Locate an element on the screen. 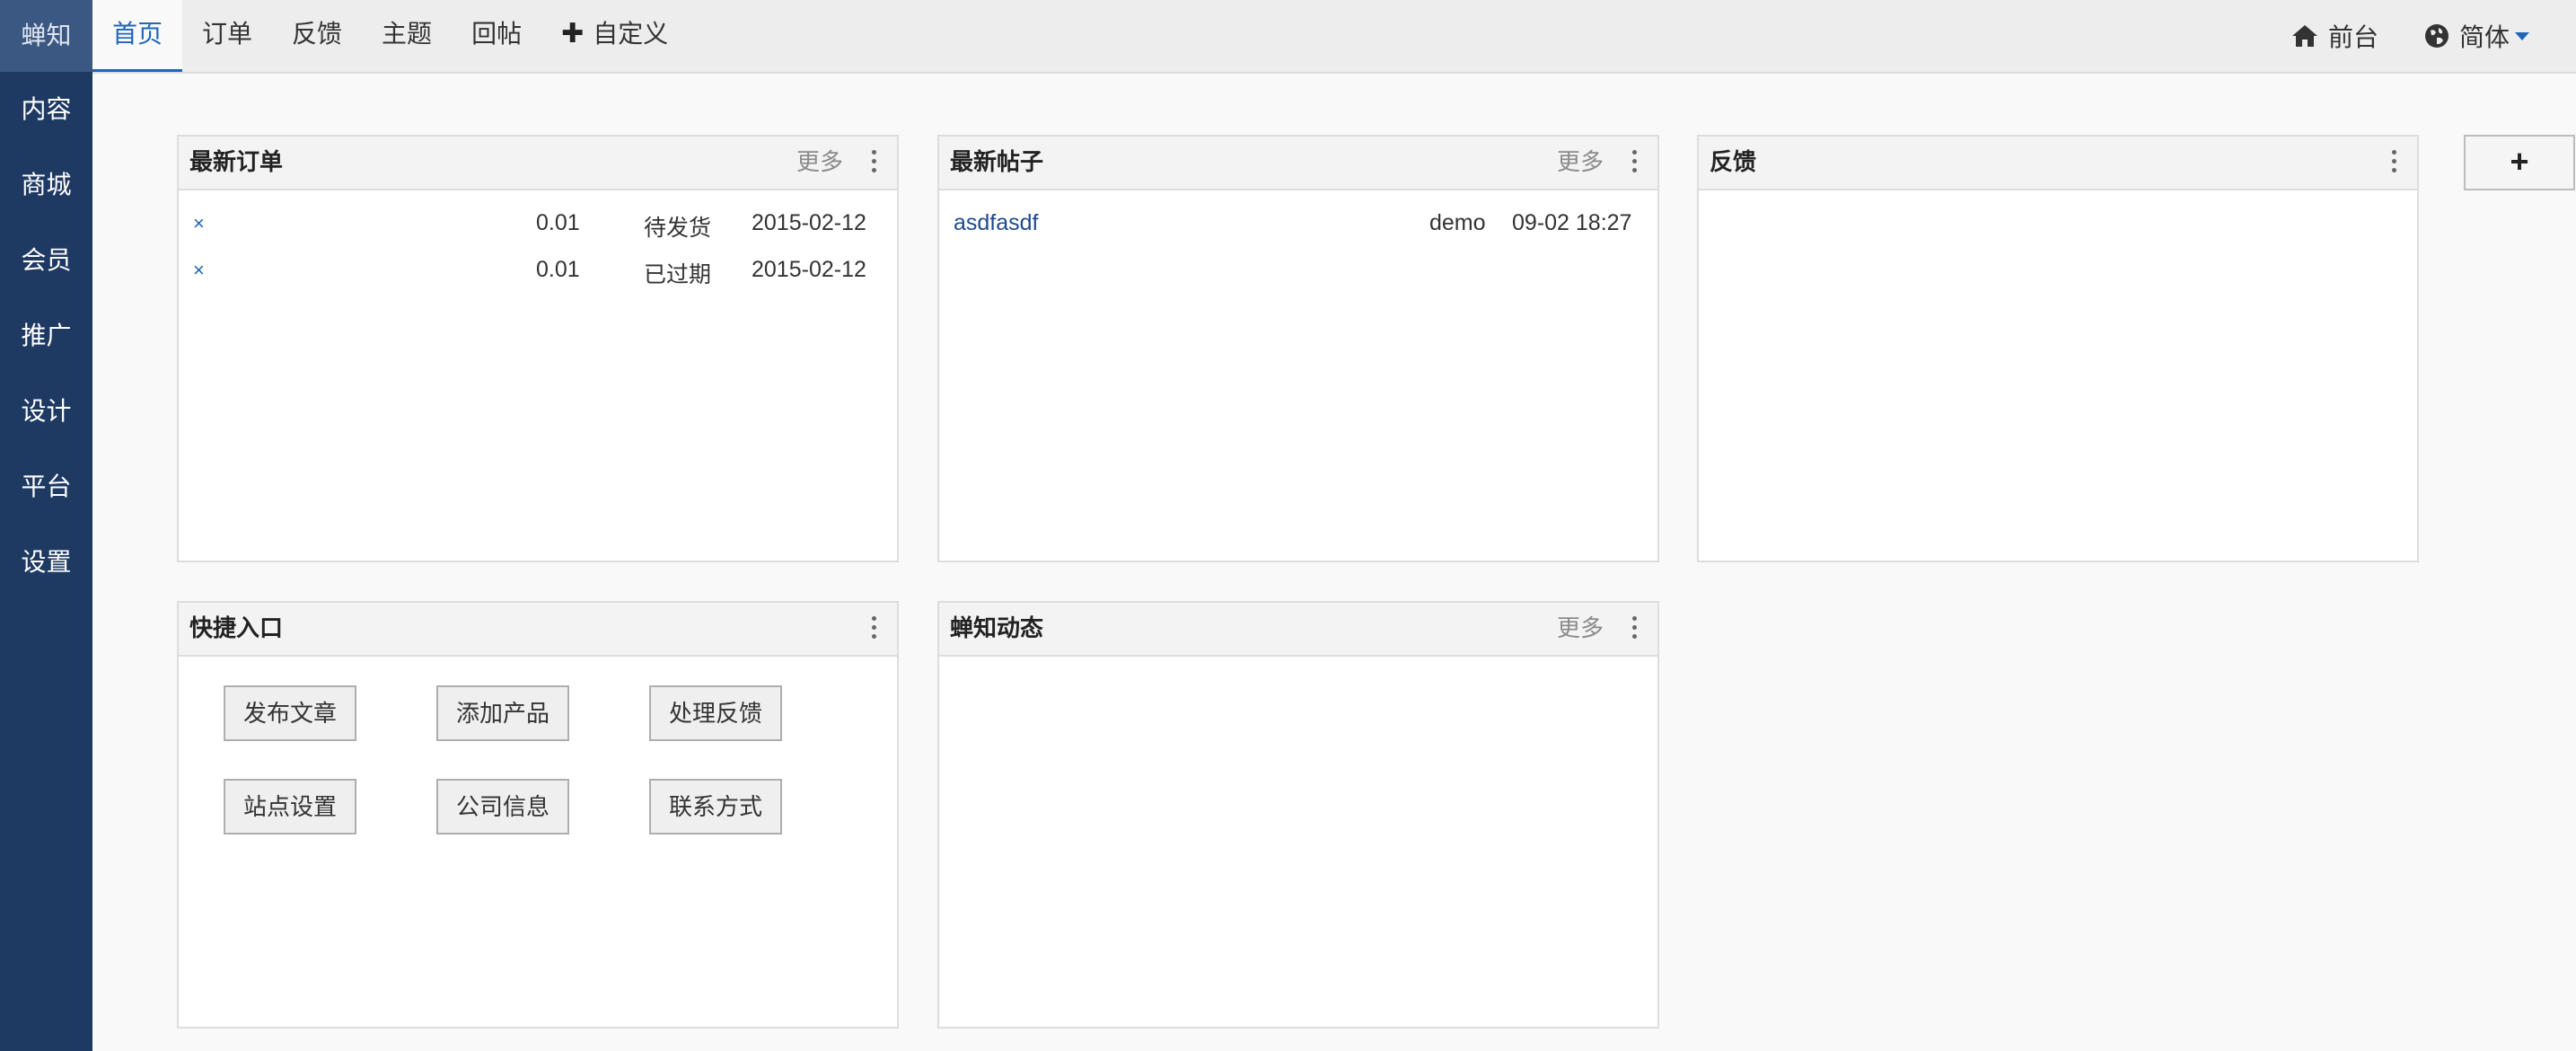 This screenshot has height=1051, width=2576. shortcuts-panel: 快捷入口 发布文章 添加产品 处理反馈 站点设置 公司信息 联系方式 is located at coordinates (538, 815).